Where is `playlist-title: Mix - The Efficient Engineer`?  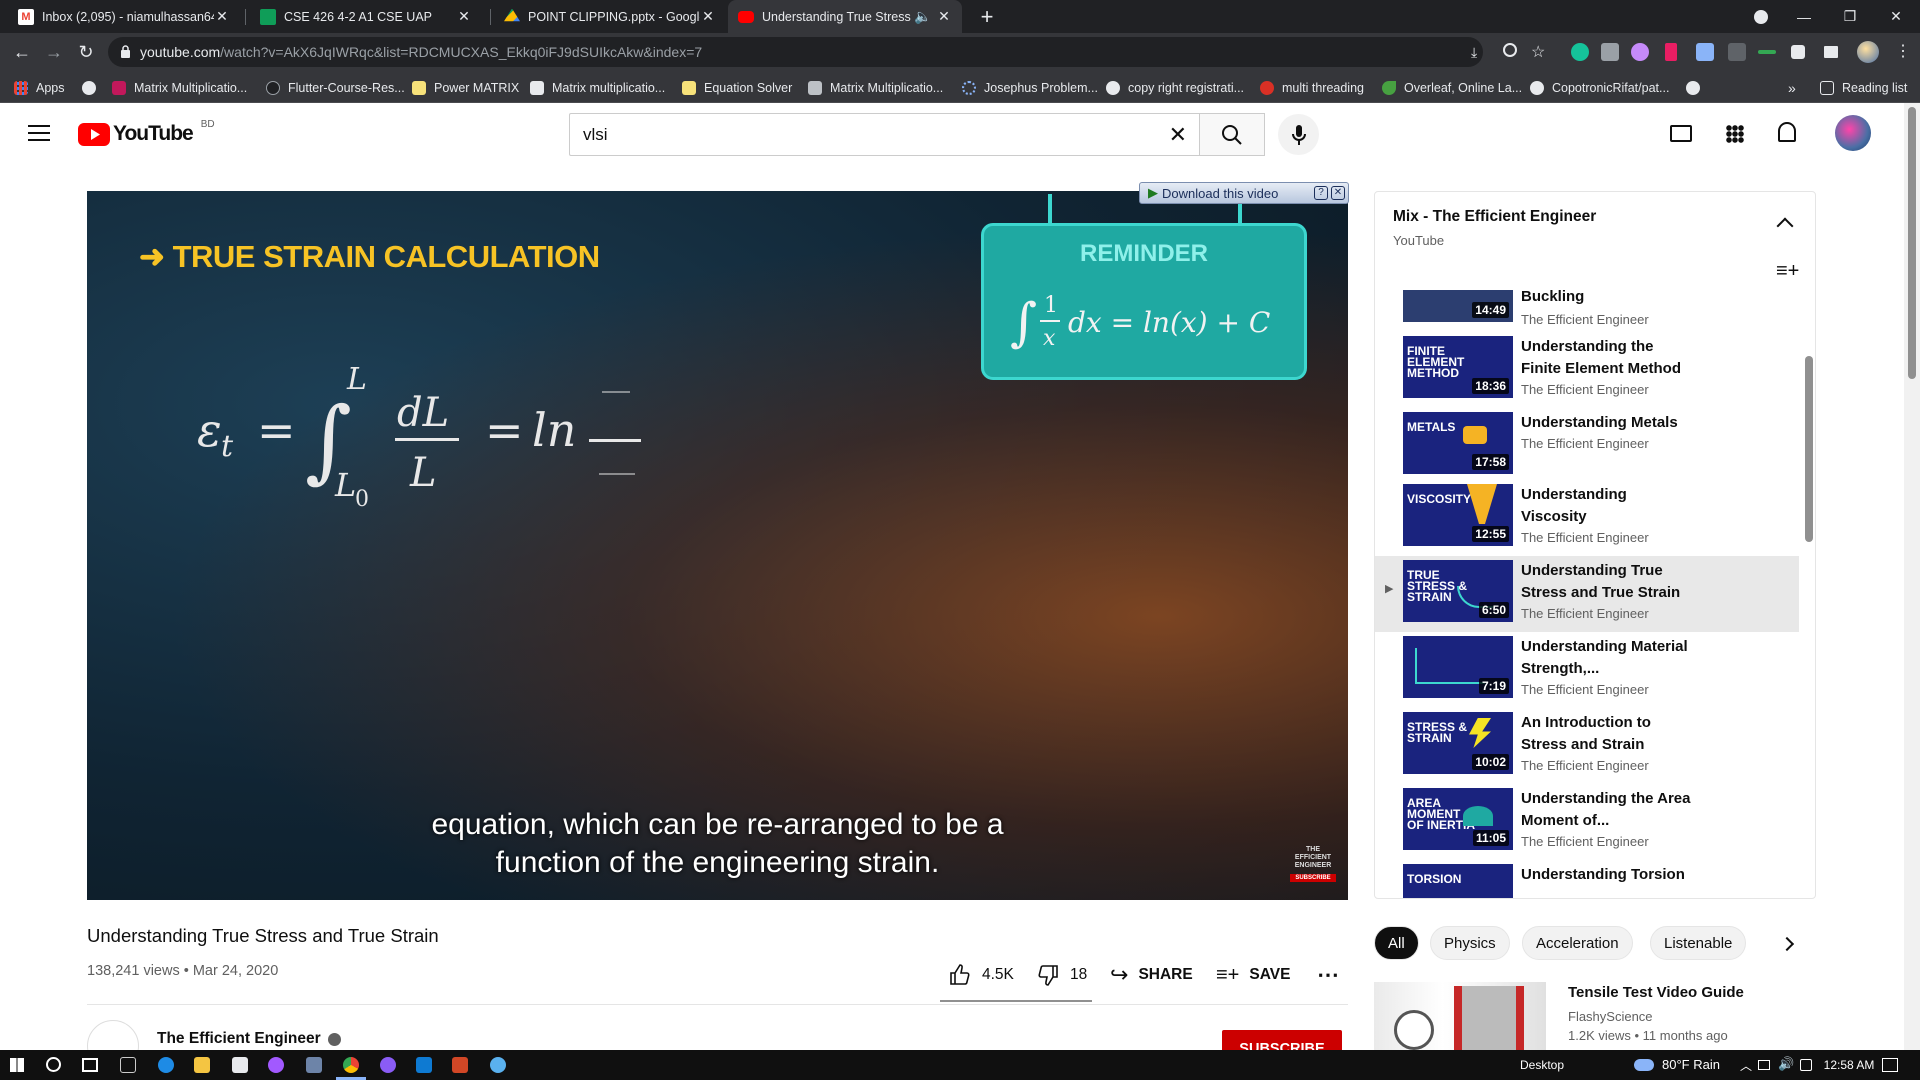
playlist-title: Mix - The Efficient Engineer is located at coordinates (1494, 217).